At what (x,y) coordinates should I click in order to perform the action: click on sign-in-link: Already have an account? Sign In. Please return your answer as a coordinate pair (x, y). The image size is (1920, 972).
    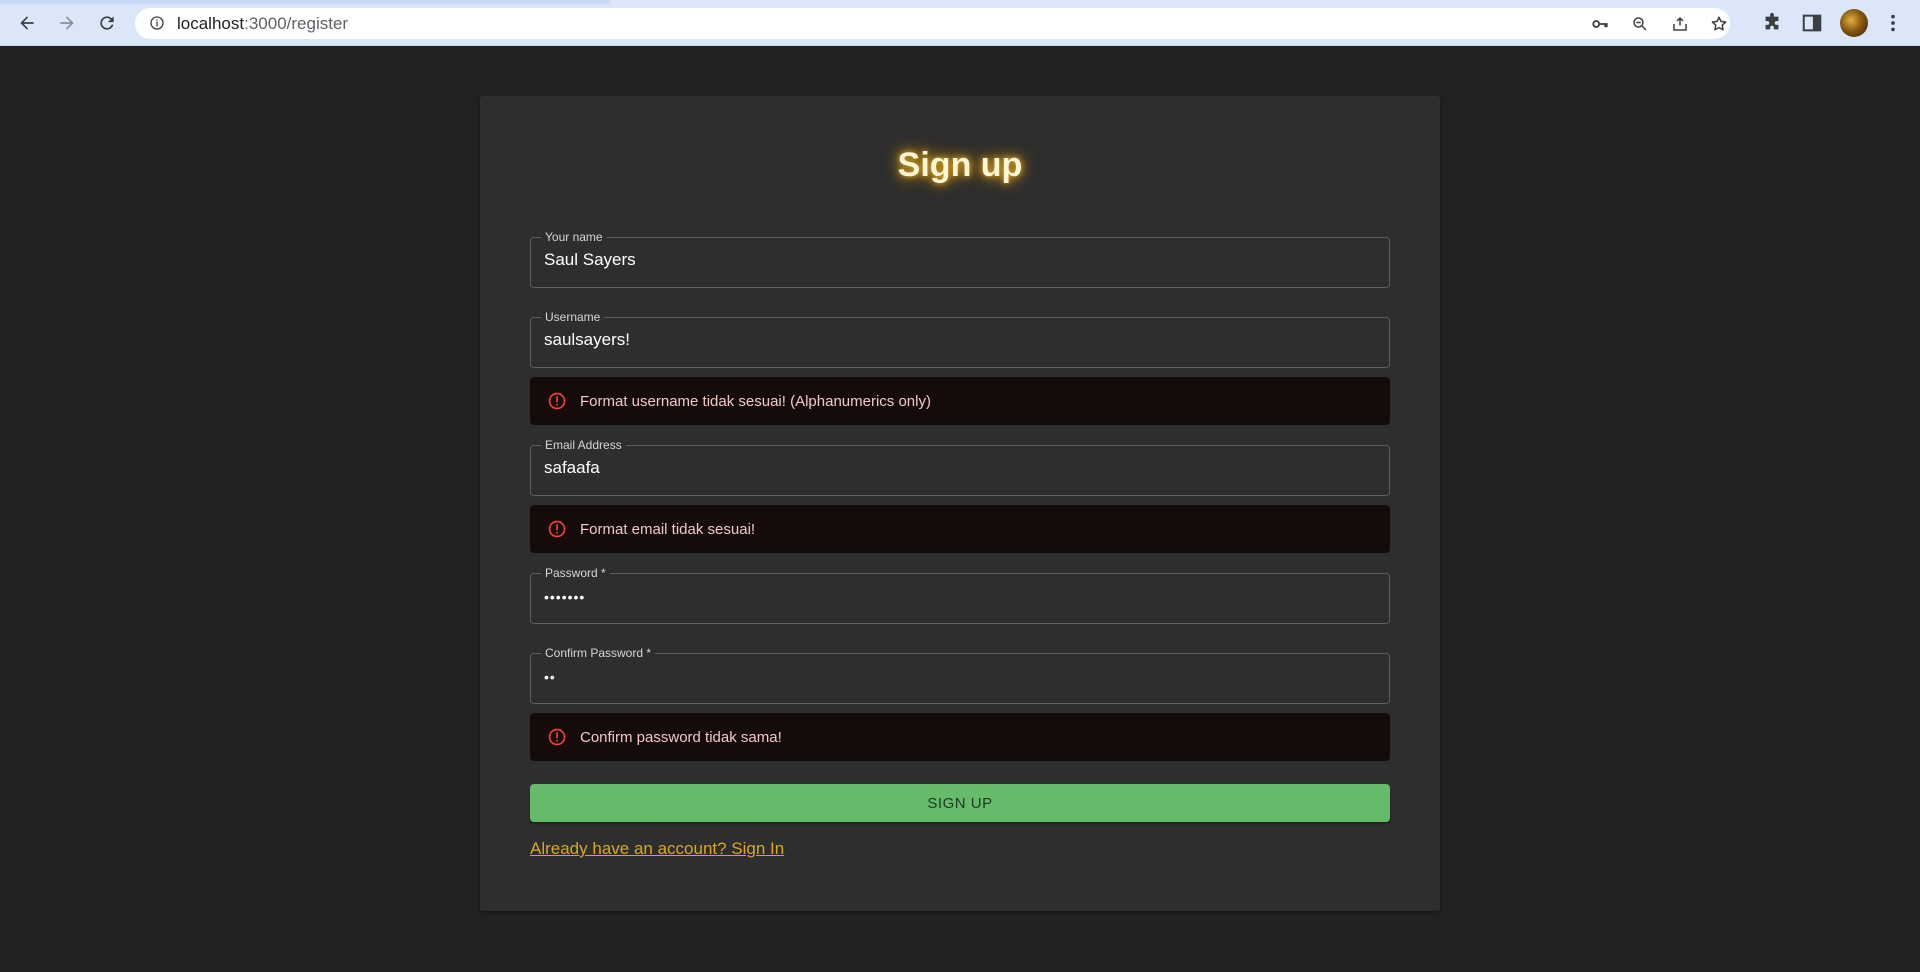
    Looking at the image, I should click on (657, 849).